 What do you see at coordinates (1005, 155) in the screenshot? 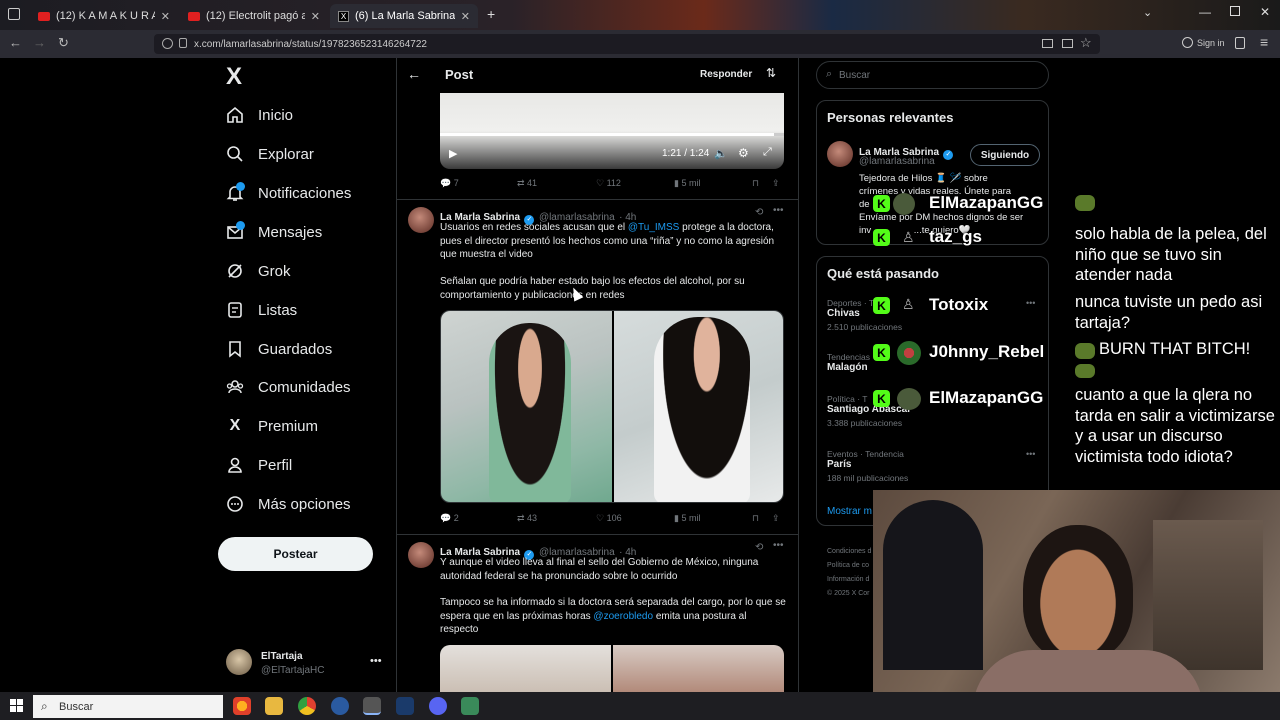
I see `following-button: Siguiendo` at bounding box center [1005, 155].